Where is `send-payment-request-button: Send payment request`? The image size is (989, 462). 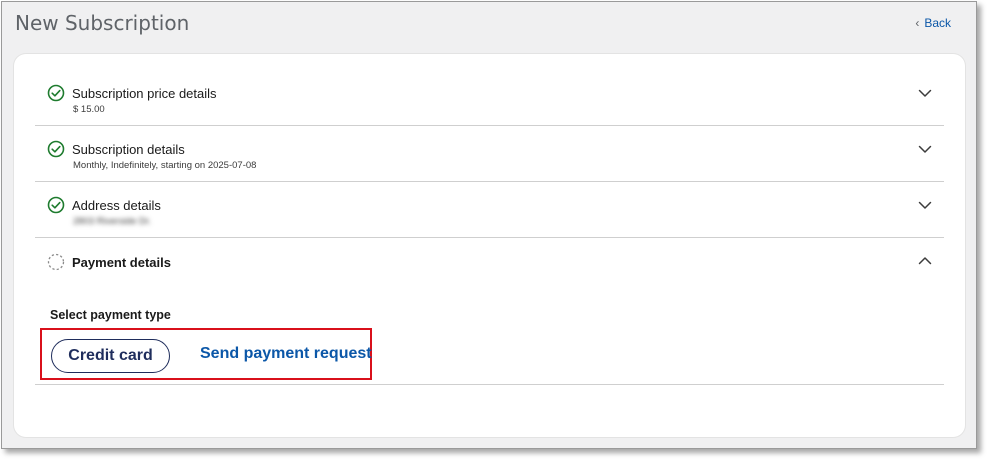
send-payment-request-button: Send payment request is located at coordinates (286, 354).